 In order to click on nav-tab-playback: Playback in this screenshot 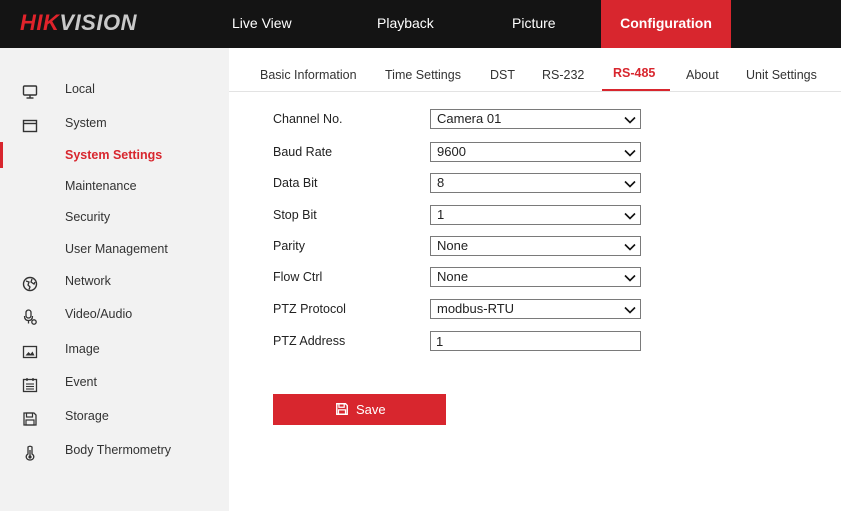, I will do `click(417, 24)`.